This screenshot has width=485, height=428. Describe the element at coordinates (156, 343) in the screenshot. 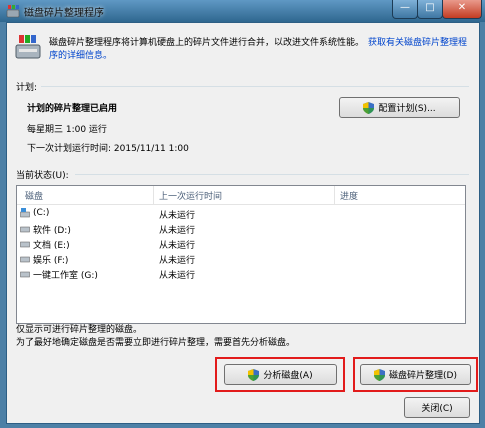

I see `note-line-2: 为了最好地确定磁盘是否需要立即进行碎片整理，需要首先分析磁盘。` at that location.